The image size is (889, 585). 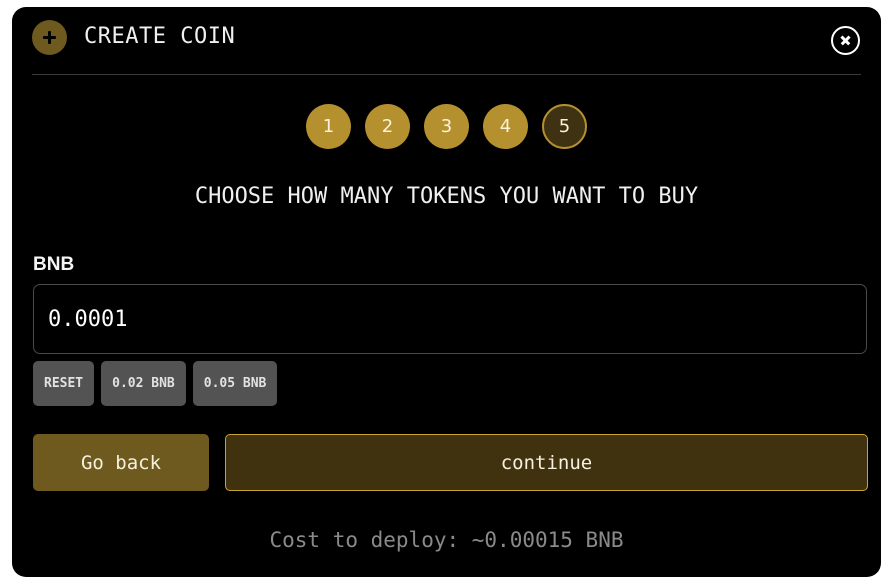 What do you see at coordinates (505, 126) in the screenshot?
I see `step-4: 4` at bounding box center [505, 126].